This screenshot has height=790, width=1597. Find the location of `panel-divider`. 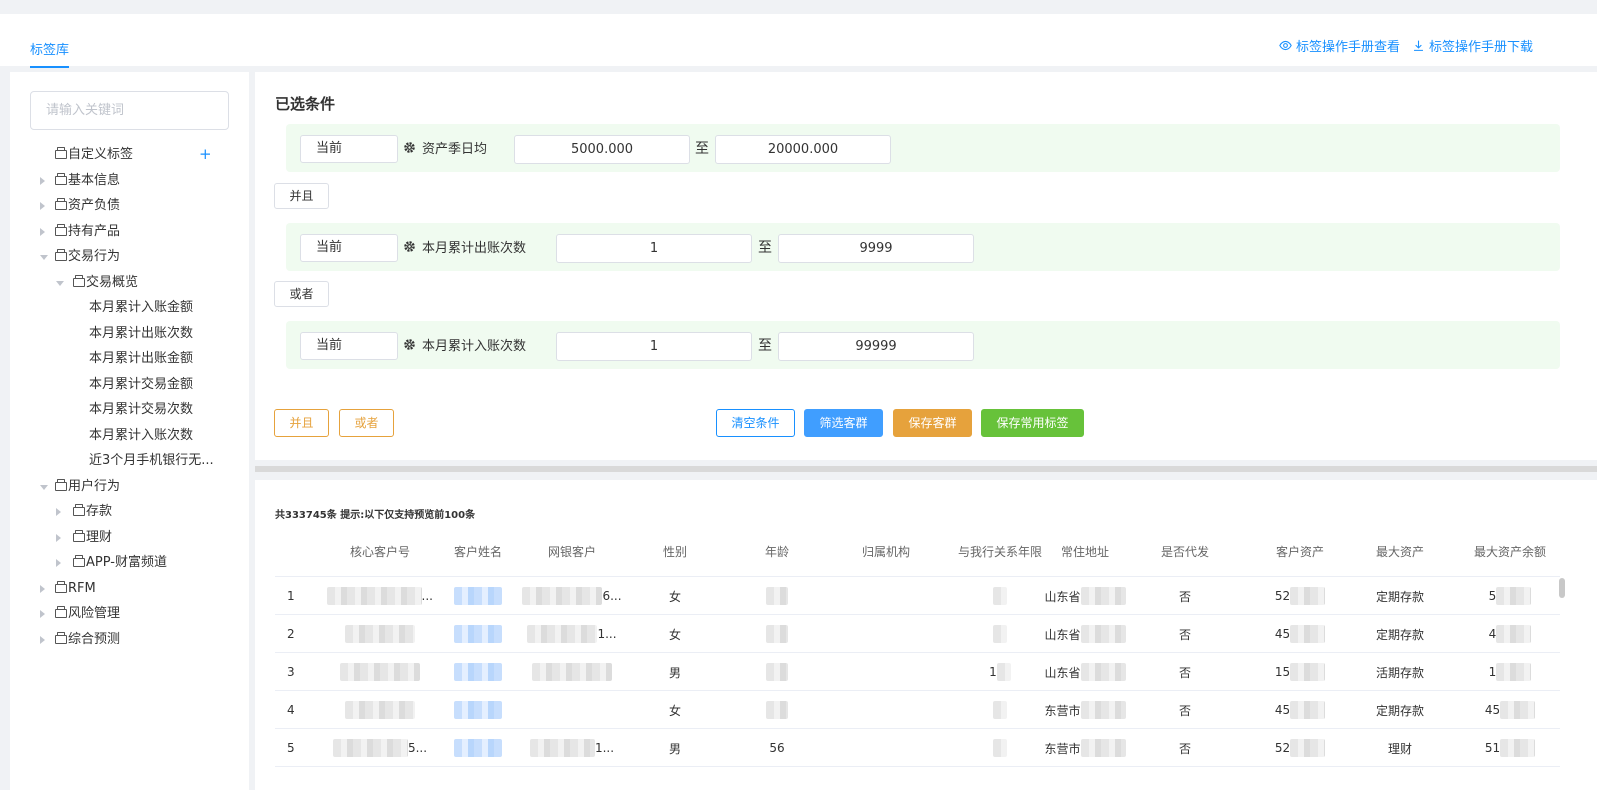

panel-divider is located at coordinates (926, 469).